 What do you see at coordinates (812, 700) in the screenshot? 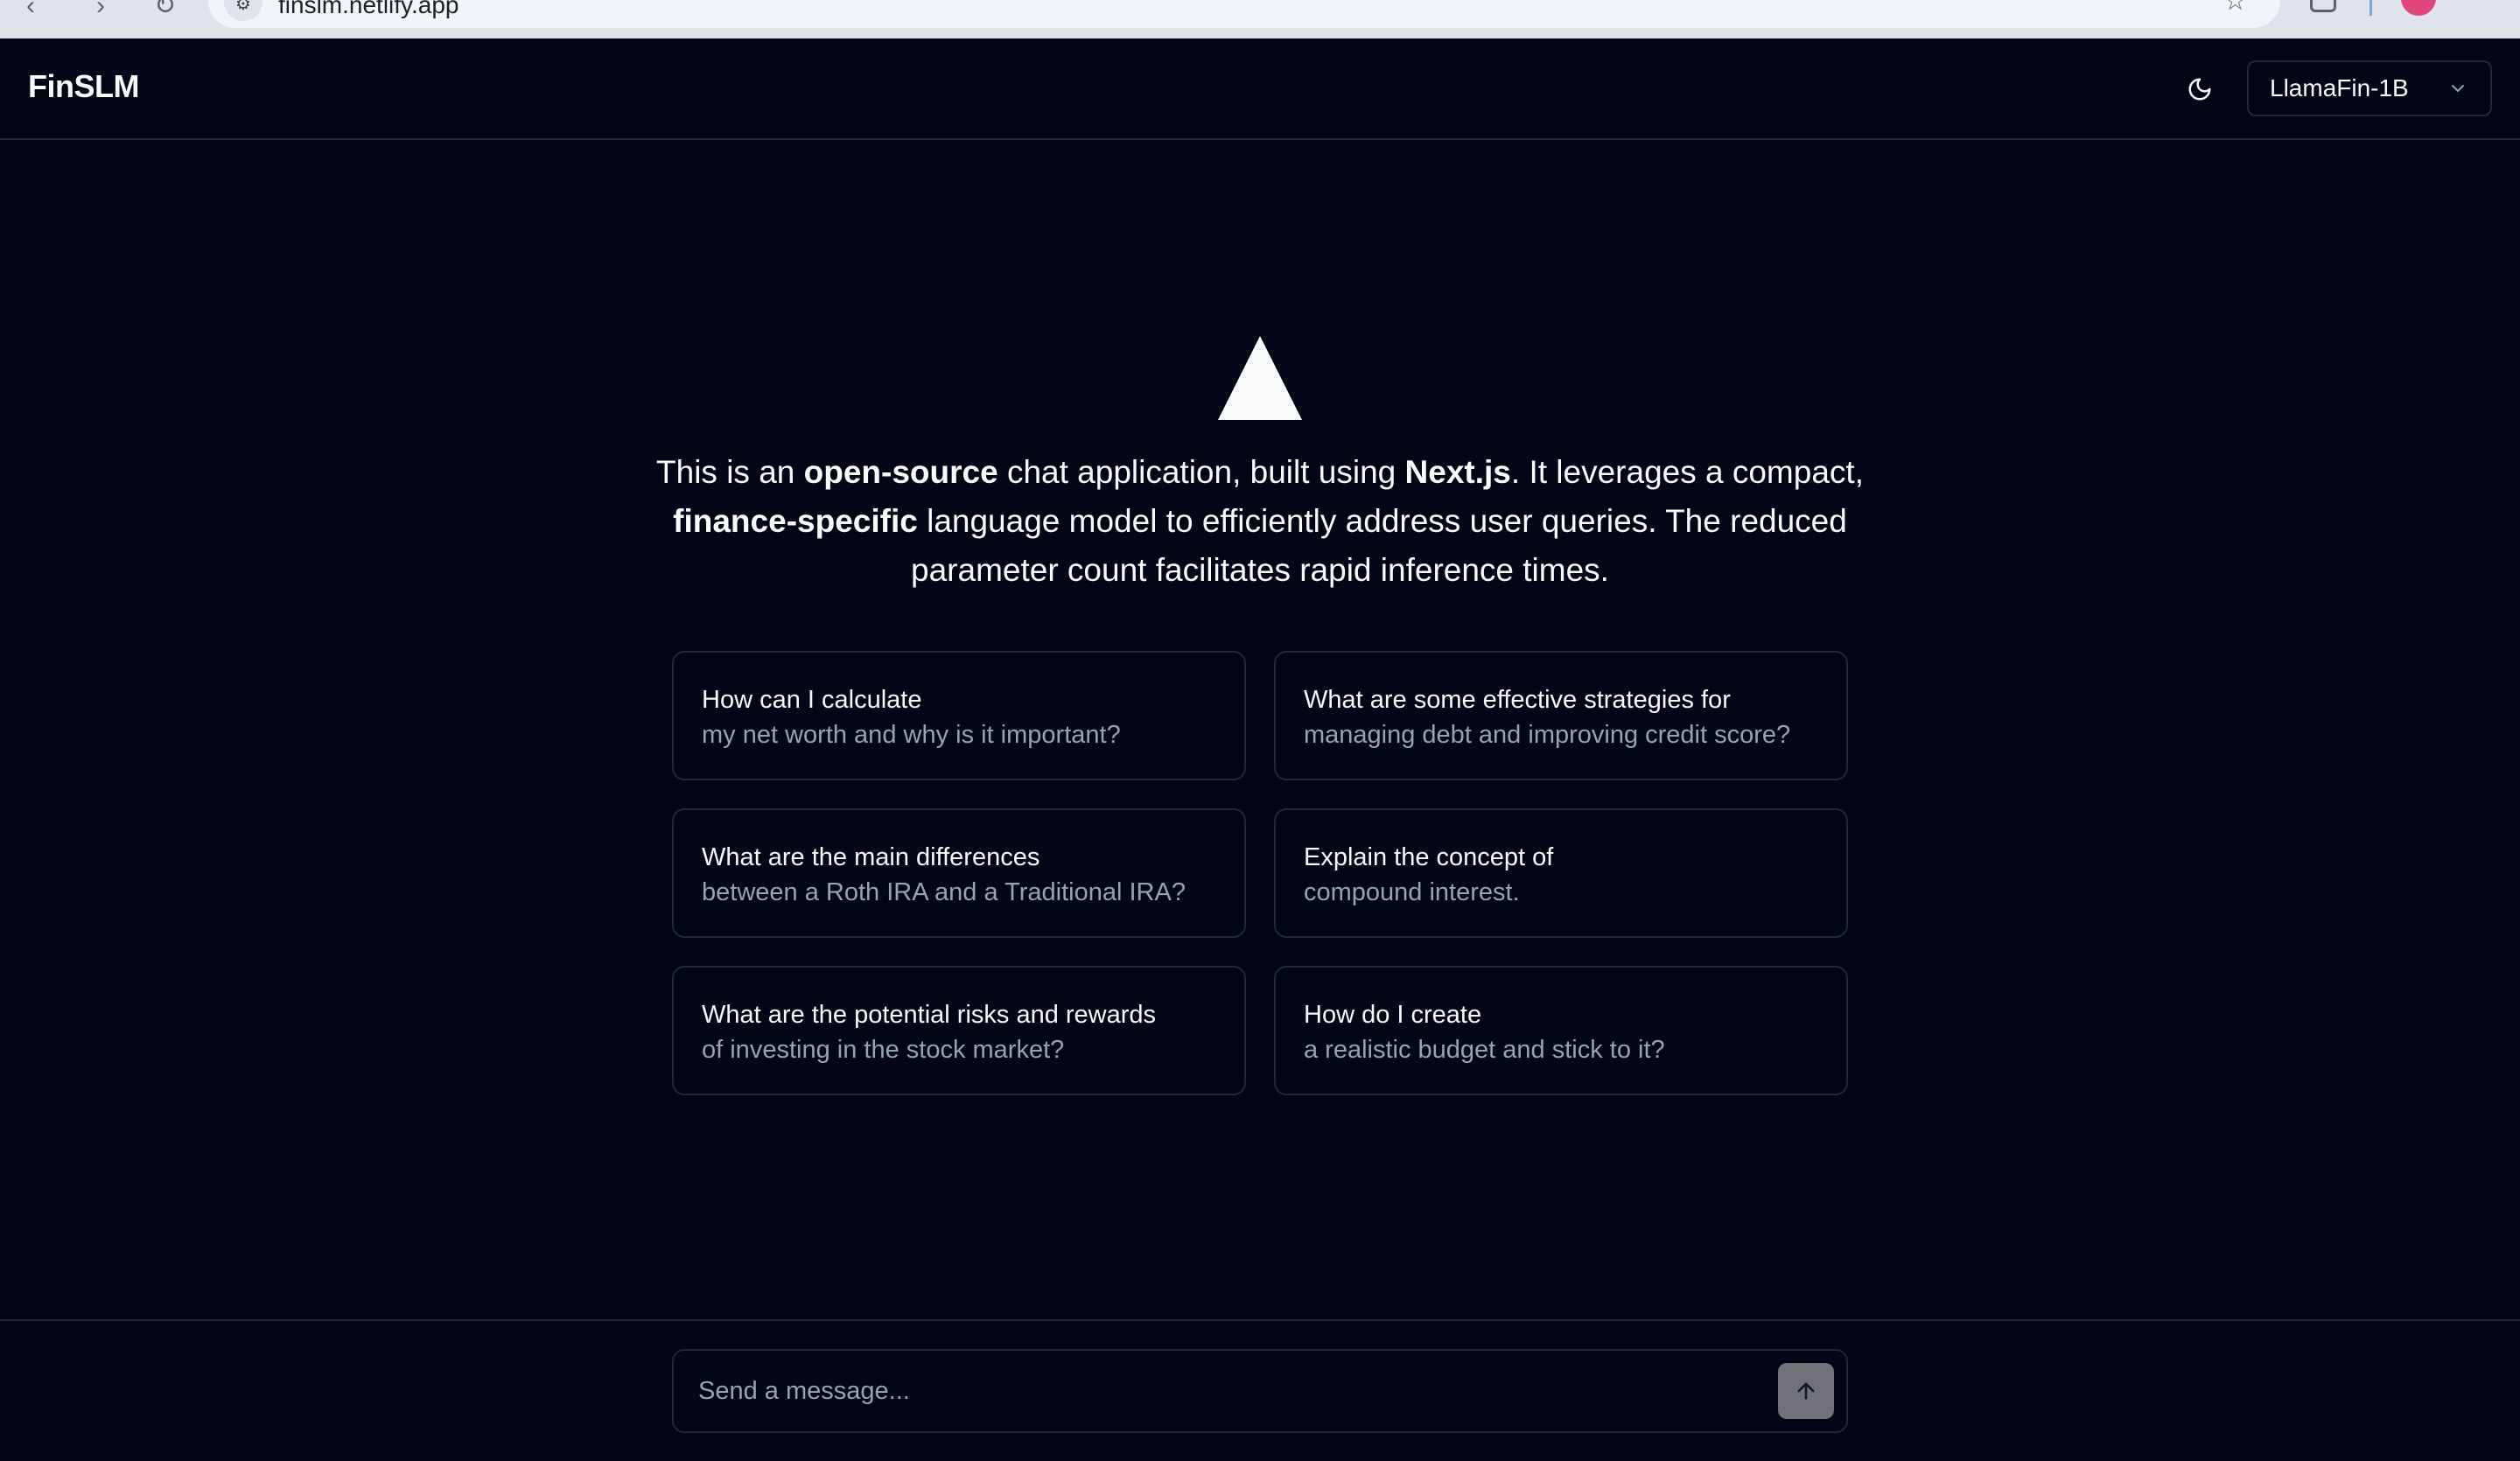
I see `suggestion-title: How can I calculate` at bounding box center [812, 700].